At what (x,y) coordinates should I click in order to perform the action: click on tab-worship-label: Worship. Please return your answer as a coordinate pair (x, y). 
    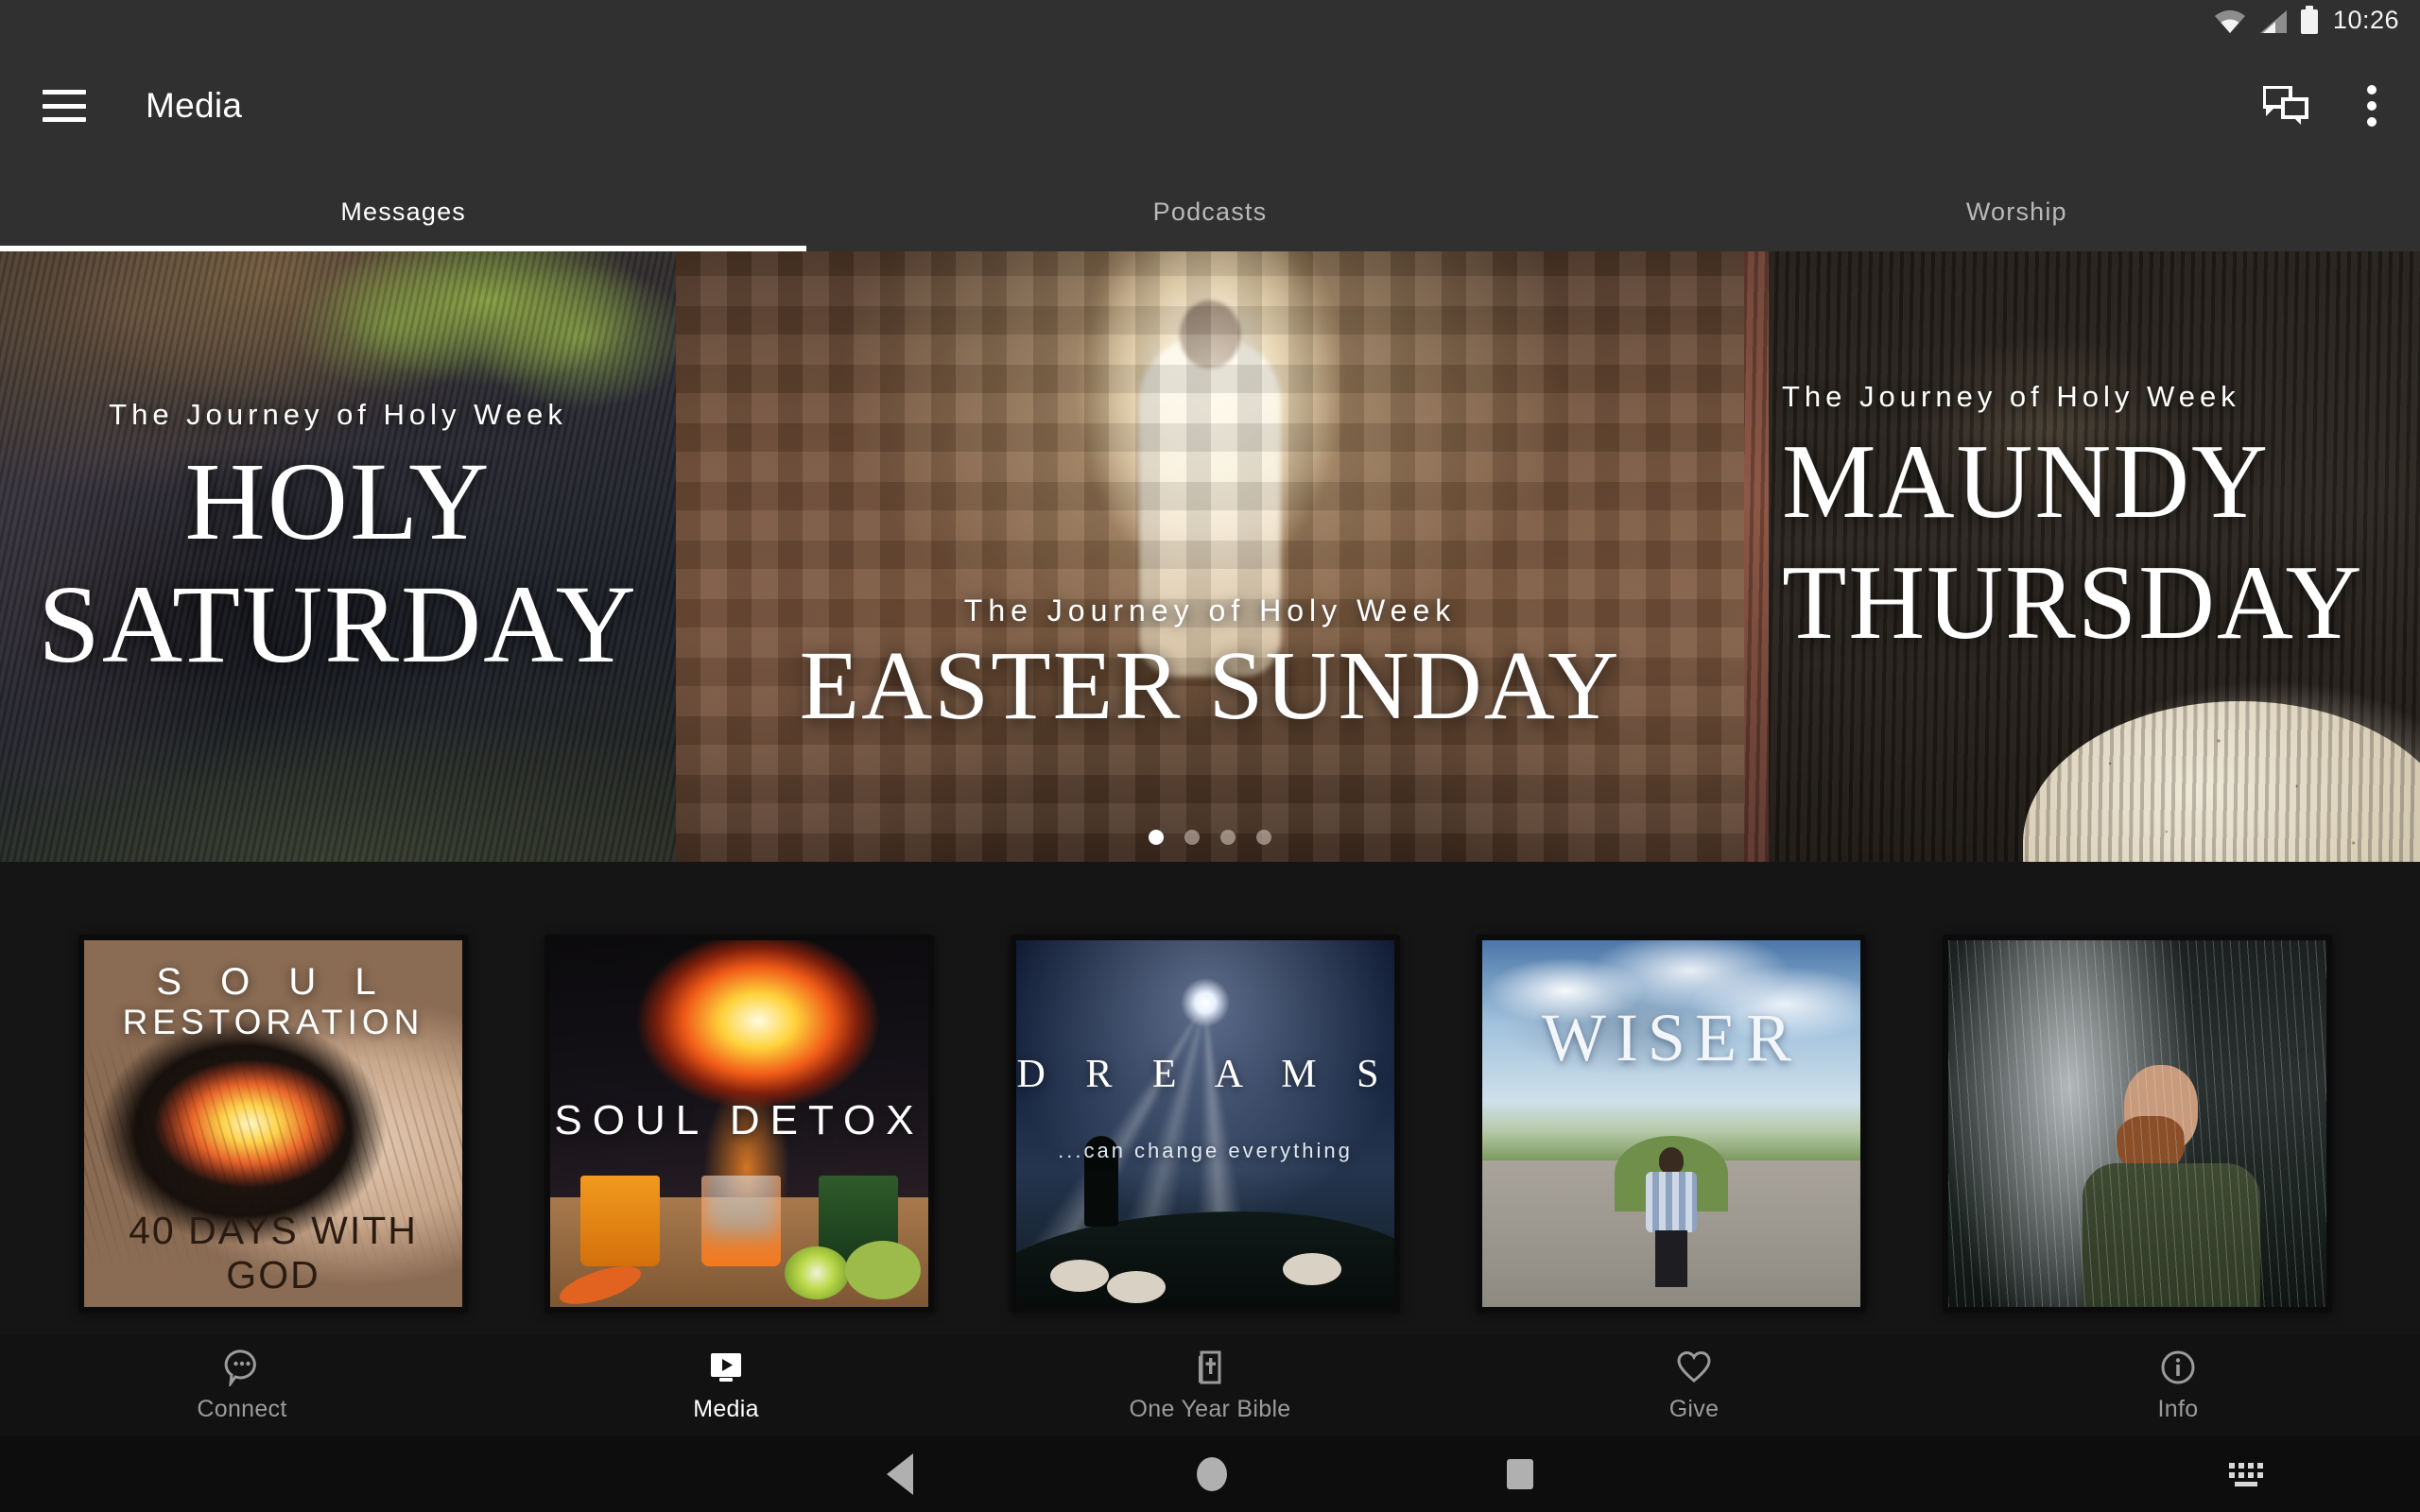
    Looking at the image, I should click on (2016, 211).